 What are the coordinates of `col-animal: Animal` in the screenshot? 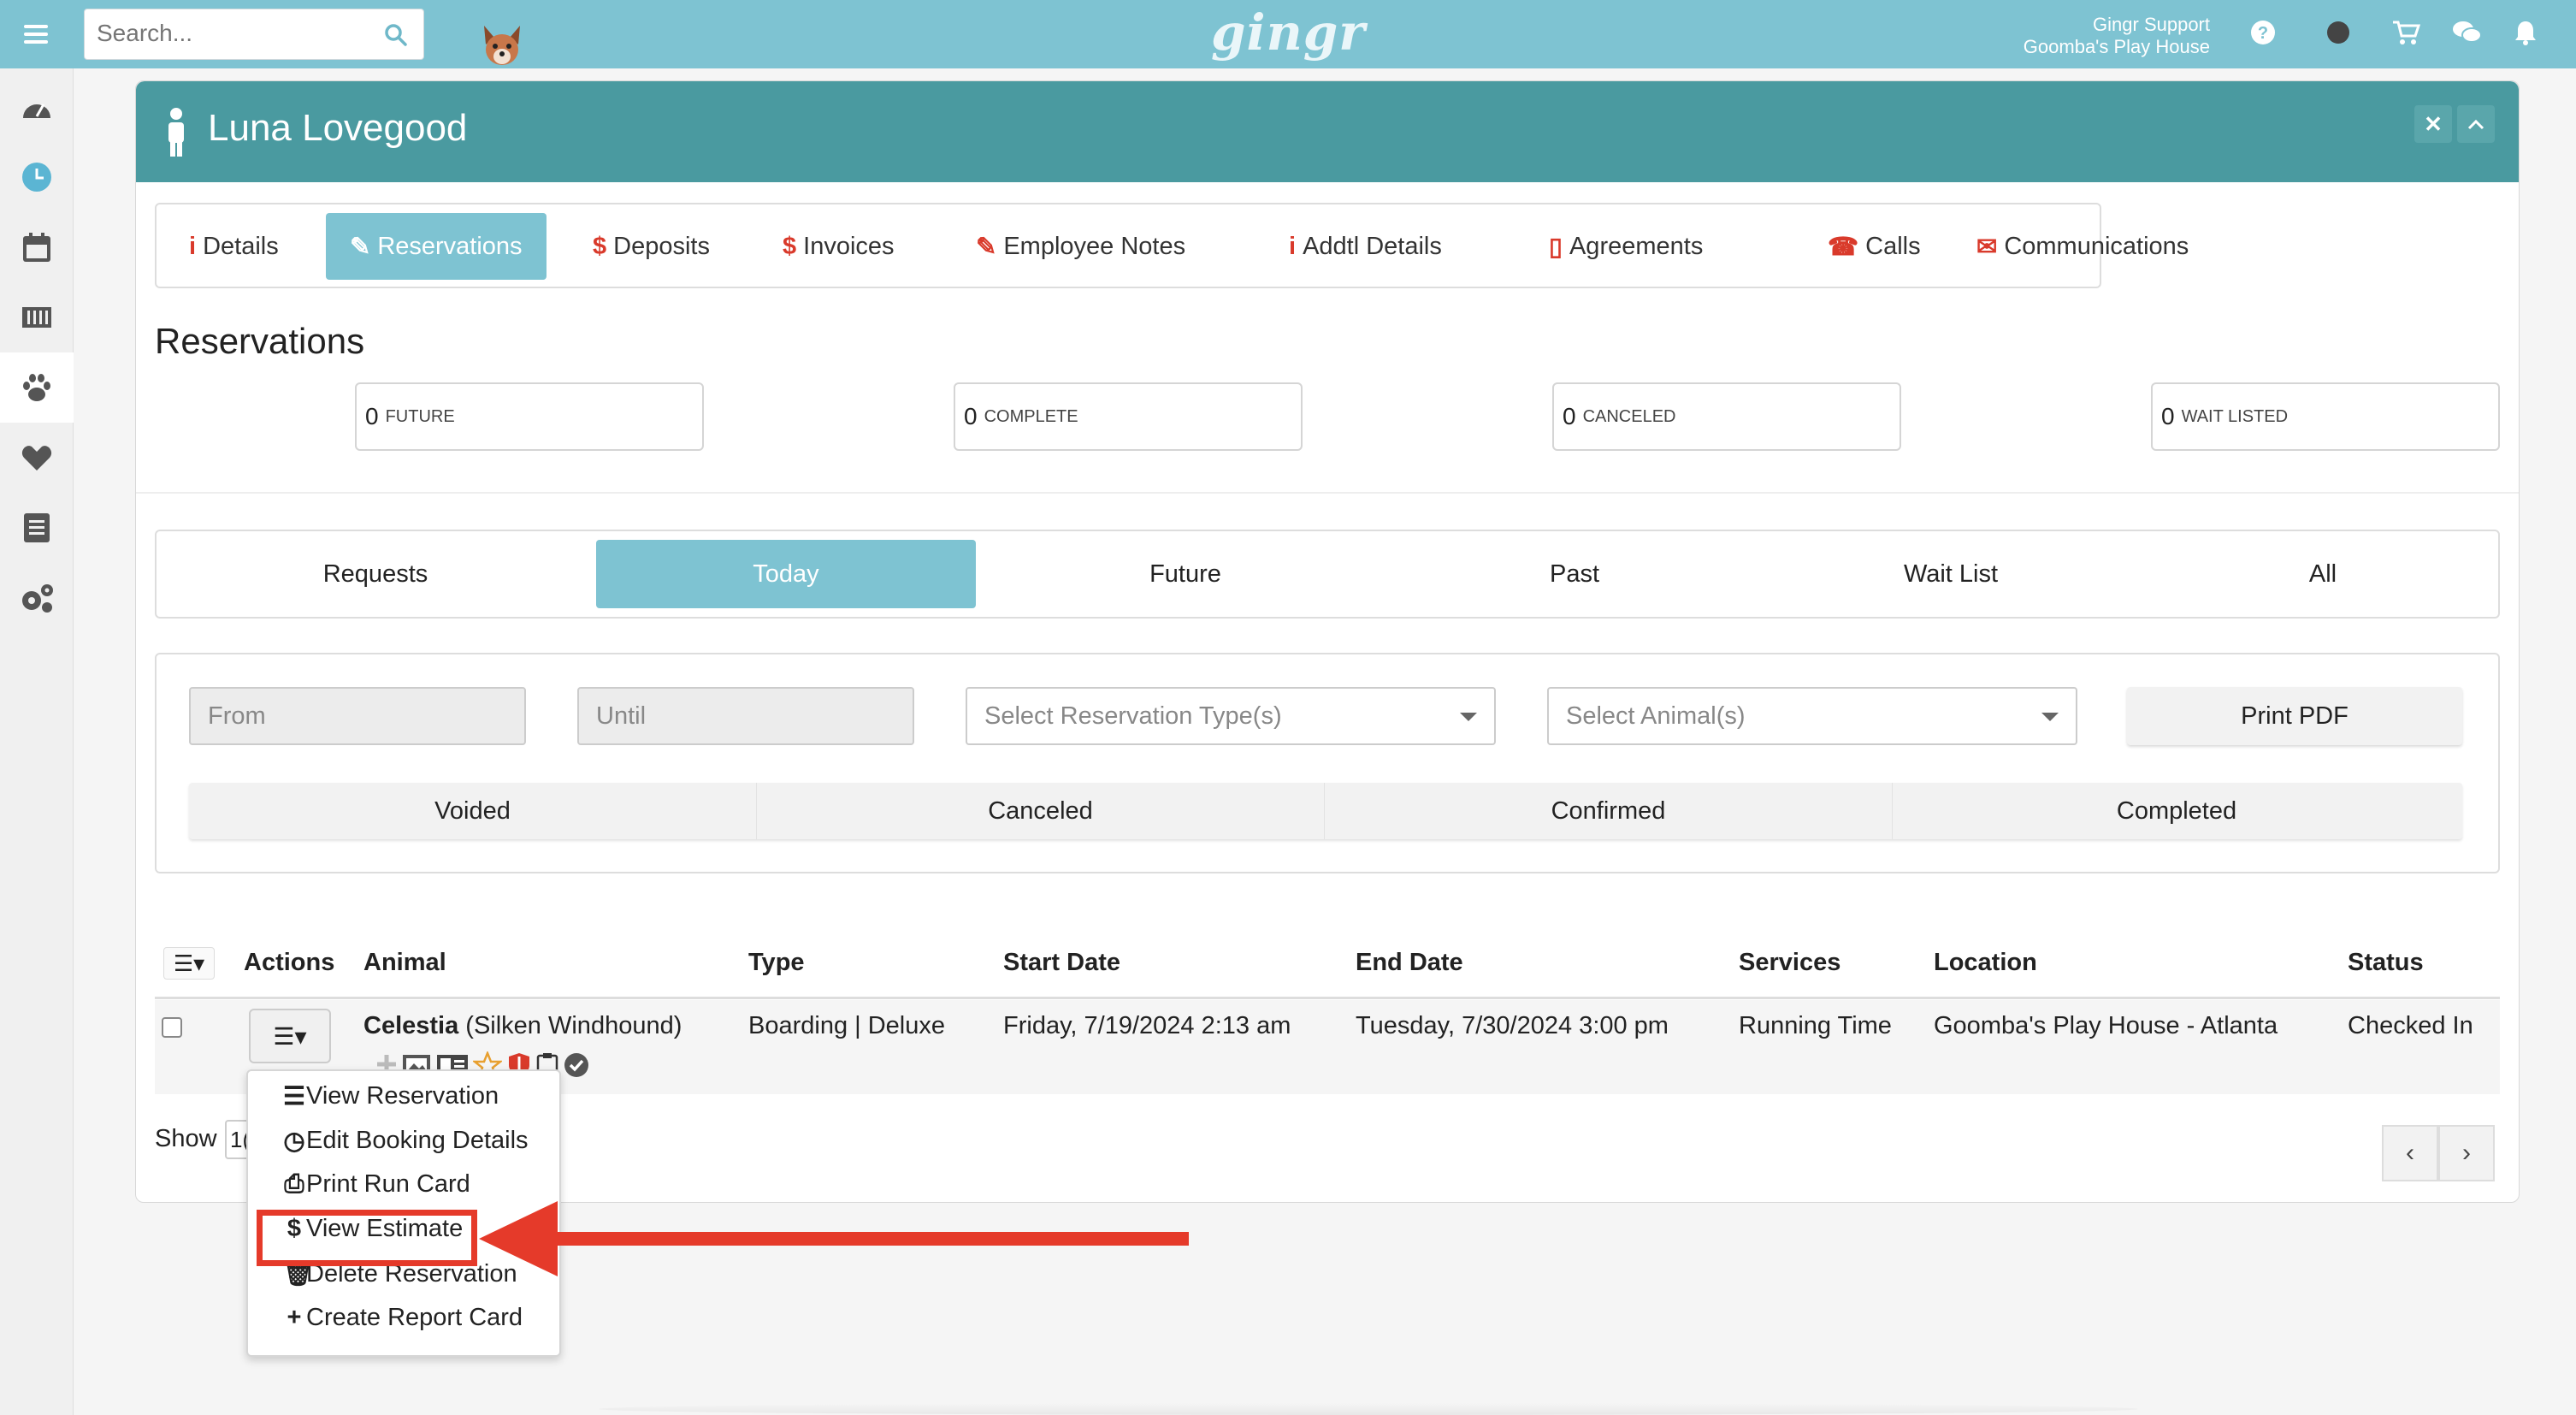 It's located at (404, 963).